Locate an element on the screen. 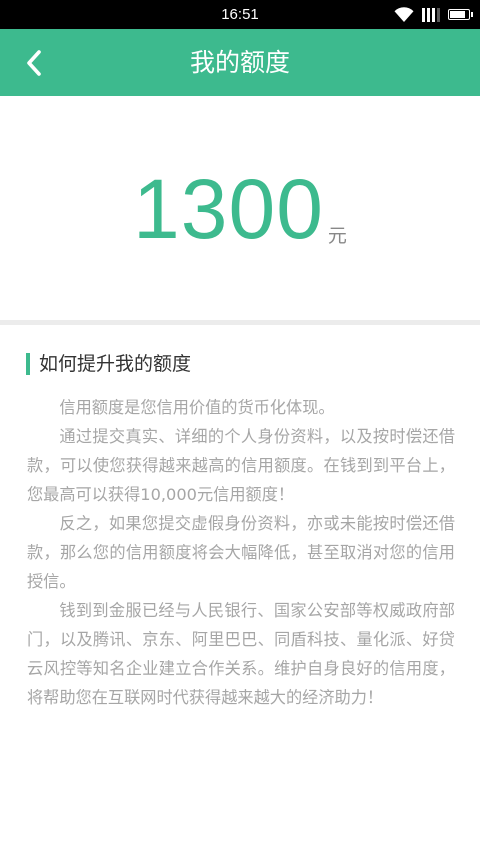 This screenshot has width=480, height=853. section-heading: 如何提升我的额度 is located at coordinates (108, 364).